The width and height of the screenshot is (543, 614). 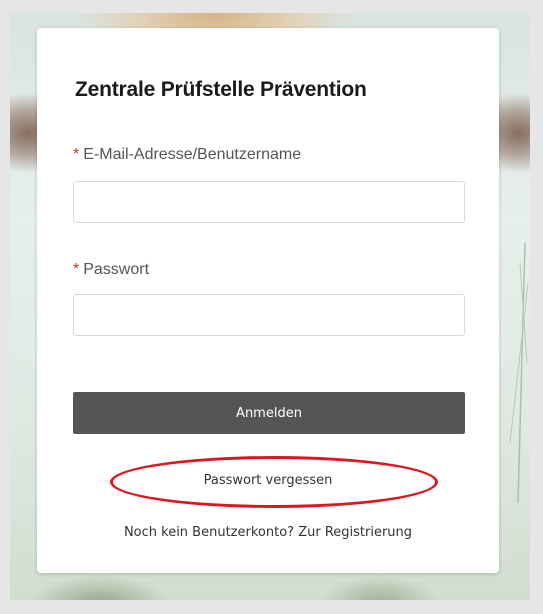 I want to click on page-title: Zentrale Prüfstelle Prävention, so click(x=221, y=89).